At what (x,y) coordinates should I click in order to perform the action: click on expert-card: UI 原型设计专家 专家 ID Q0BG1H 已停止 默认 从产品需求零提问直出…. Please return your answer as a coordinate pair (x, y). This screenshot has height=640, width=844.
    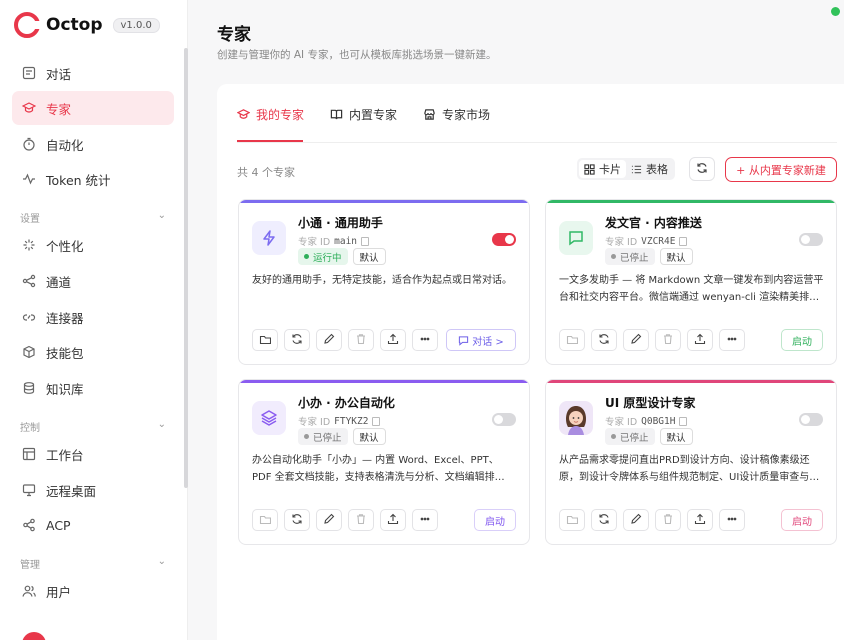
    Looking at the image, I should click on (691, 462).